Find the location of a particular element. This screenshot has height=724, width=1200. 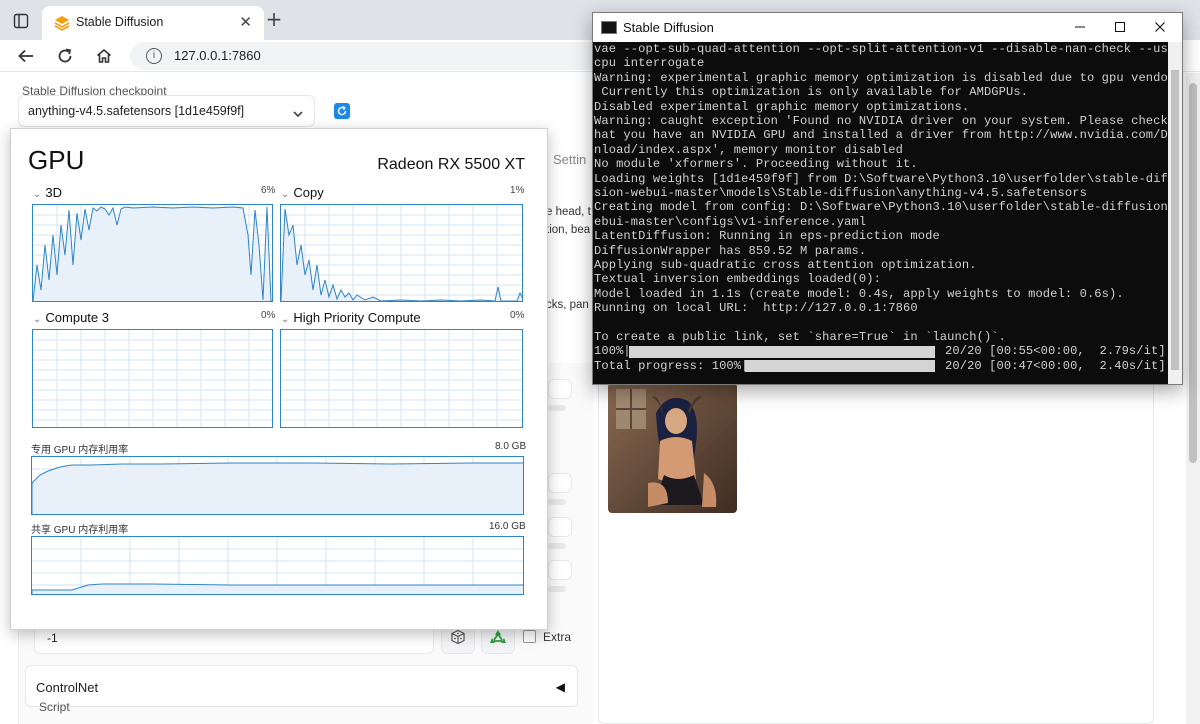

new-tab-button: + is located at coordinates (274, 19).